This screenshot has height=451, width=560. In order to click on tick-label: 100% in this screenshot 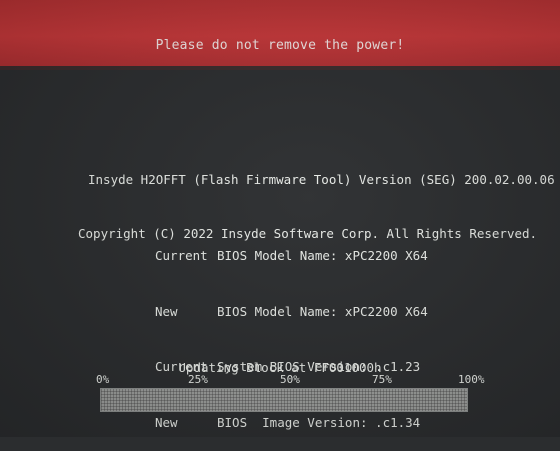, I will do `click(471, 379)`.